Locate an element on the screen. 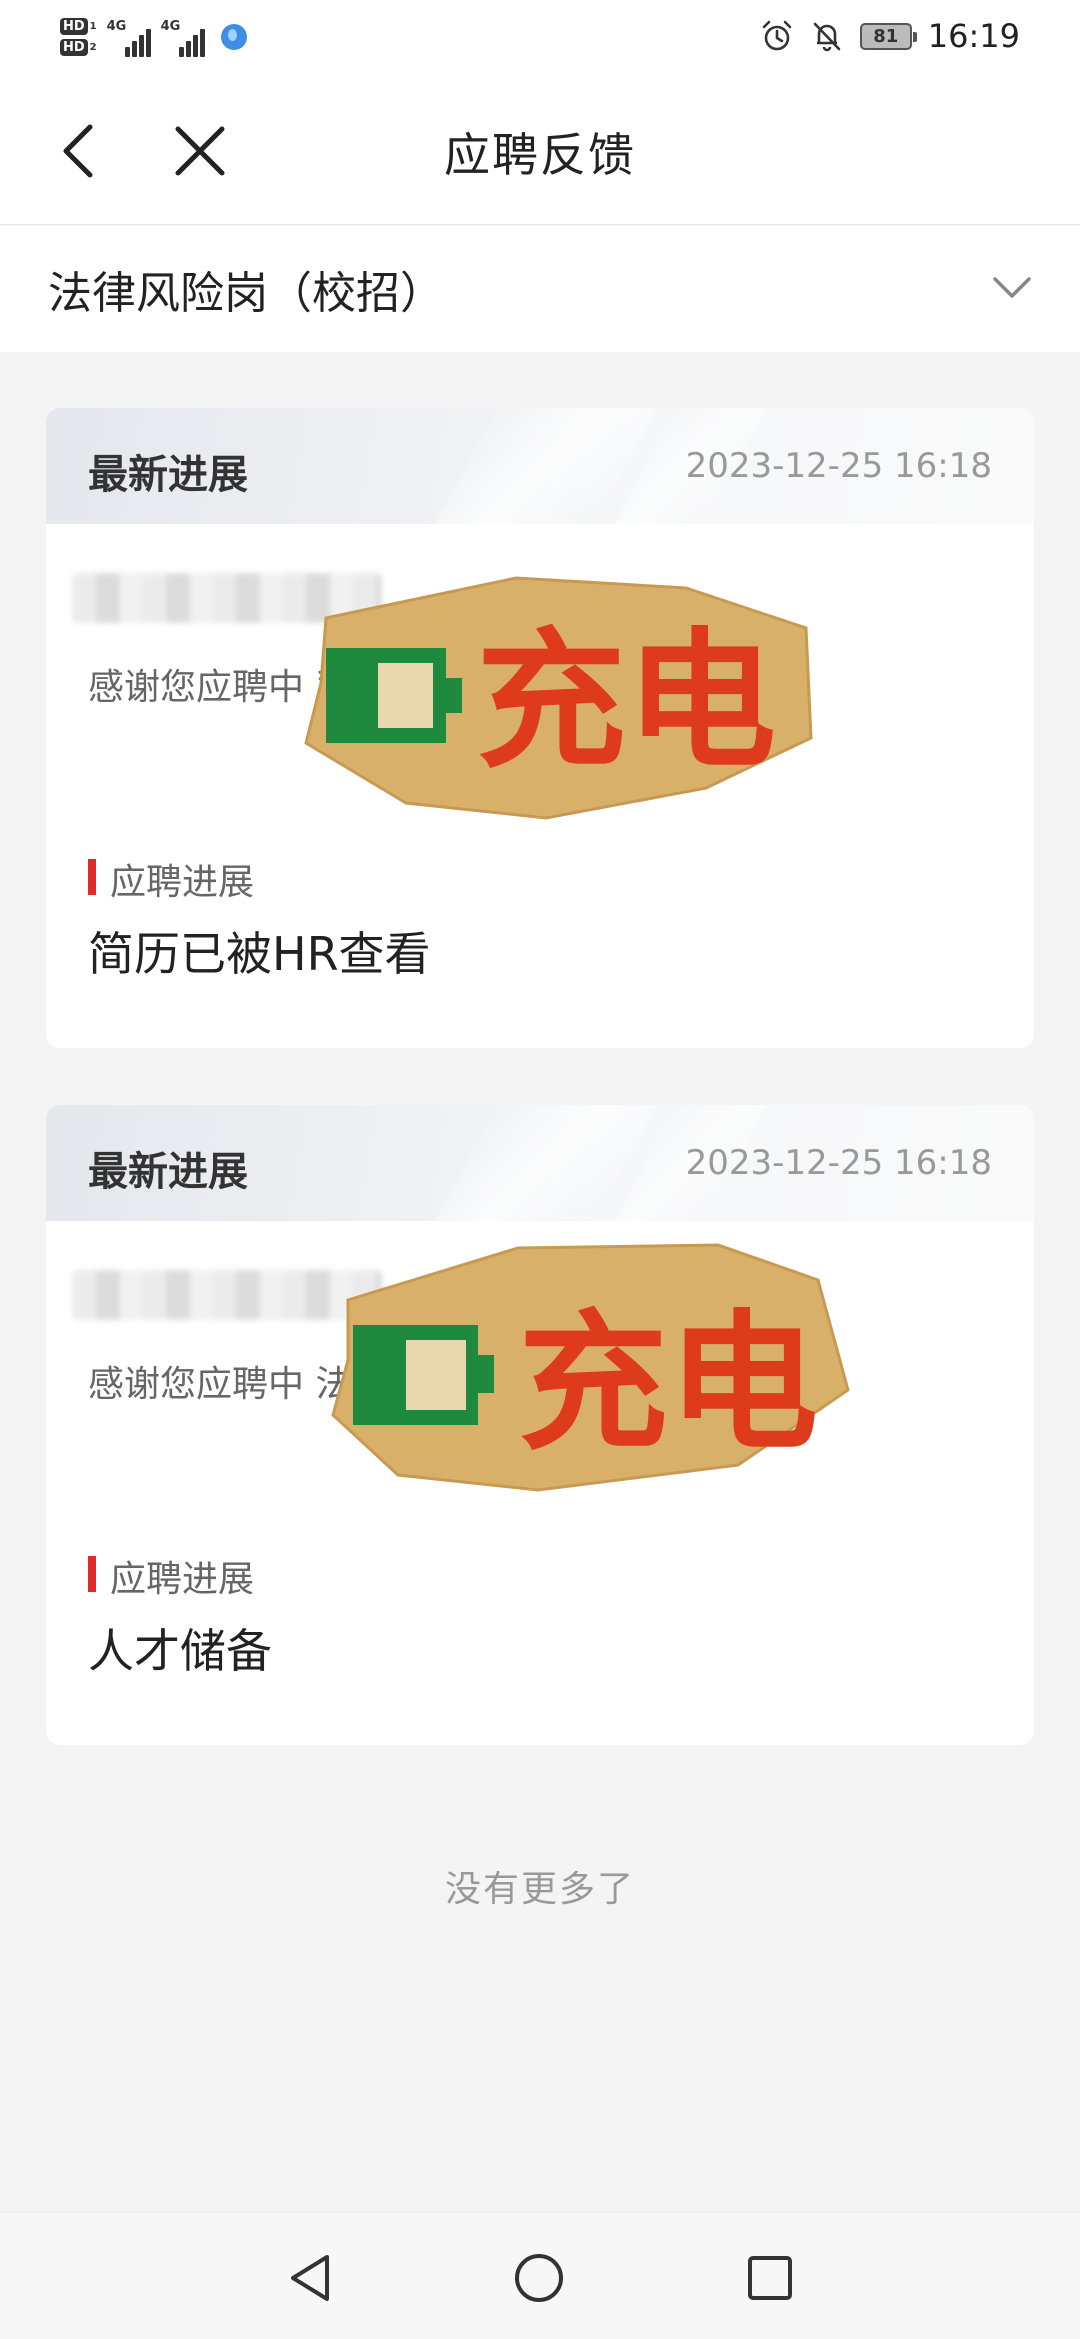 Image resolution: width=1080 pixels, height=2339 pixels. job-selector-value: 法律风险岗（校招） is located at coordinates (246, 293).